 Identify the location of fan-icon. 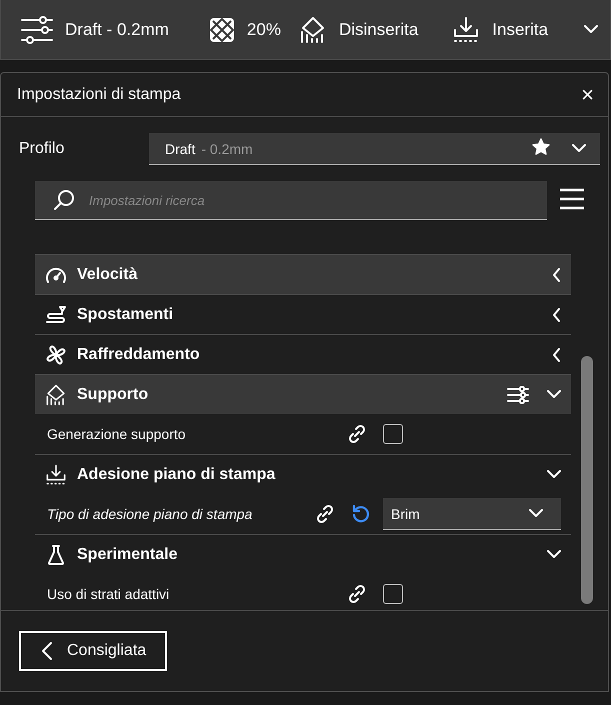
(56, 355).